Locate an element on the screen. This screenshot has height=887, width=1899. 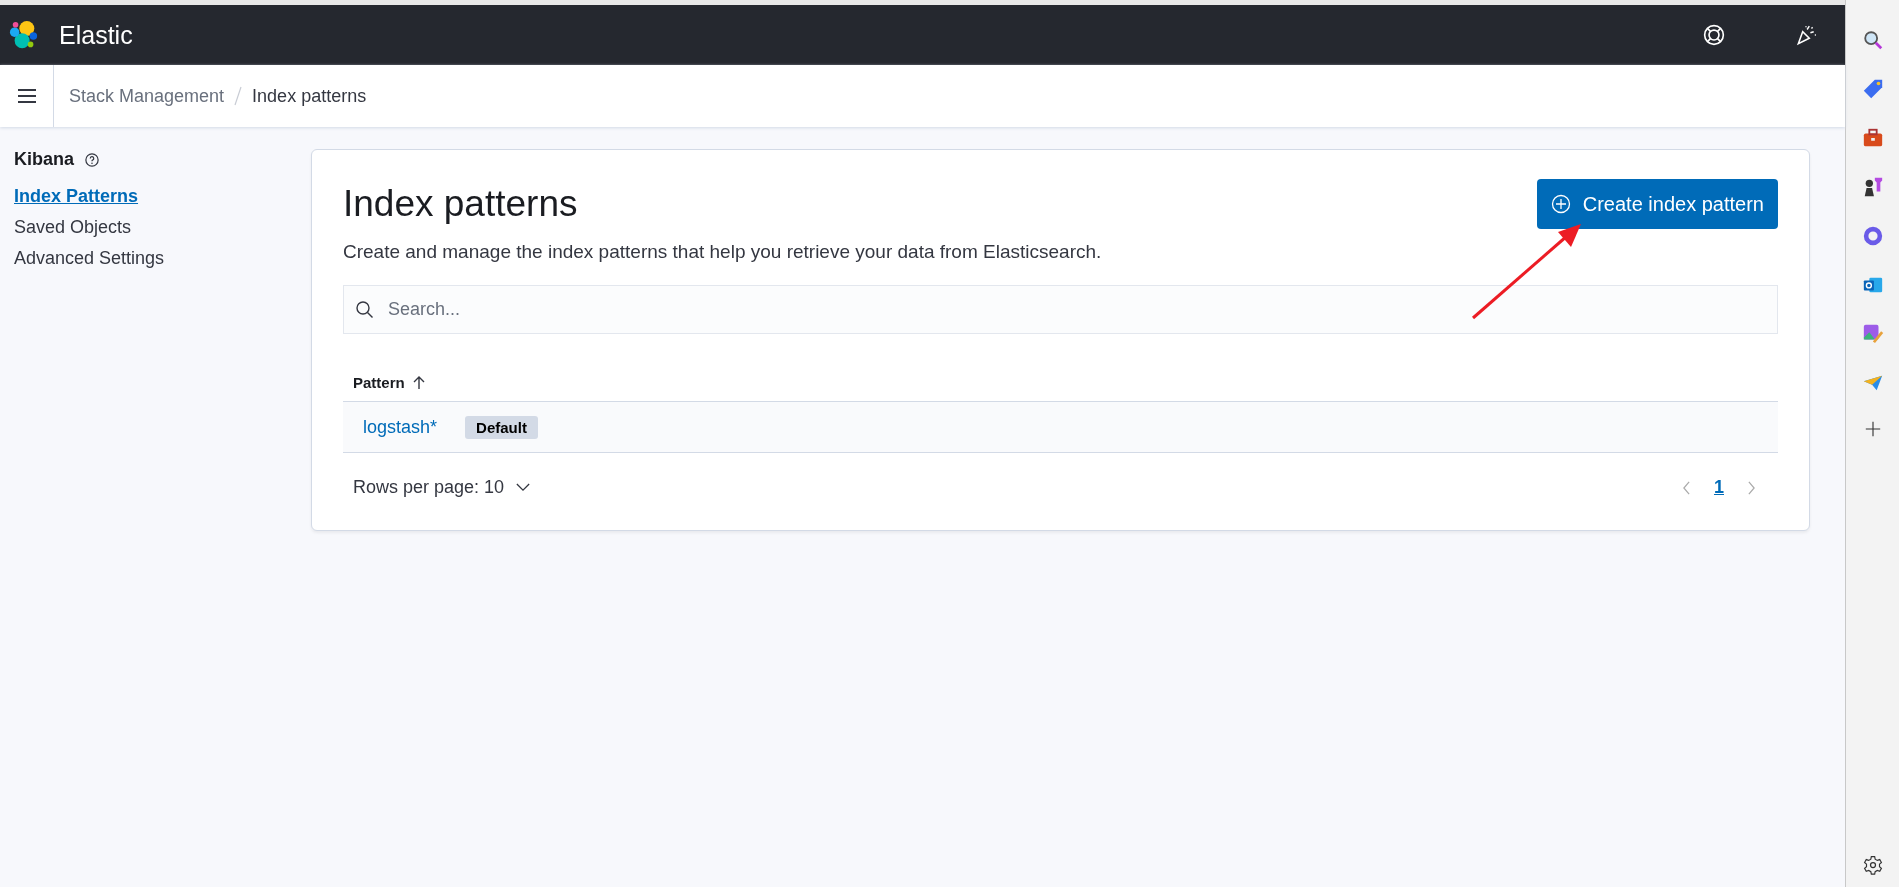
plus-circle-icon is located at coordinates (1560, 204).